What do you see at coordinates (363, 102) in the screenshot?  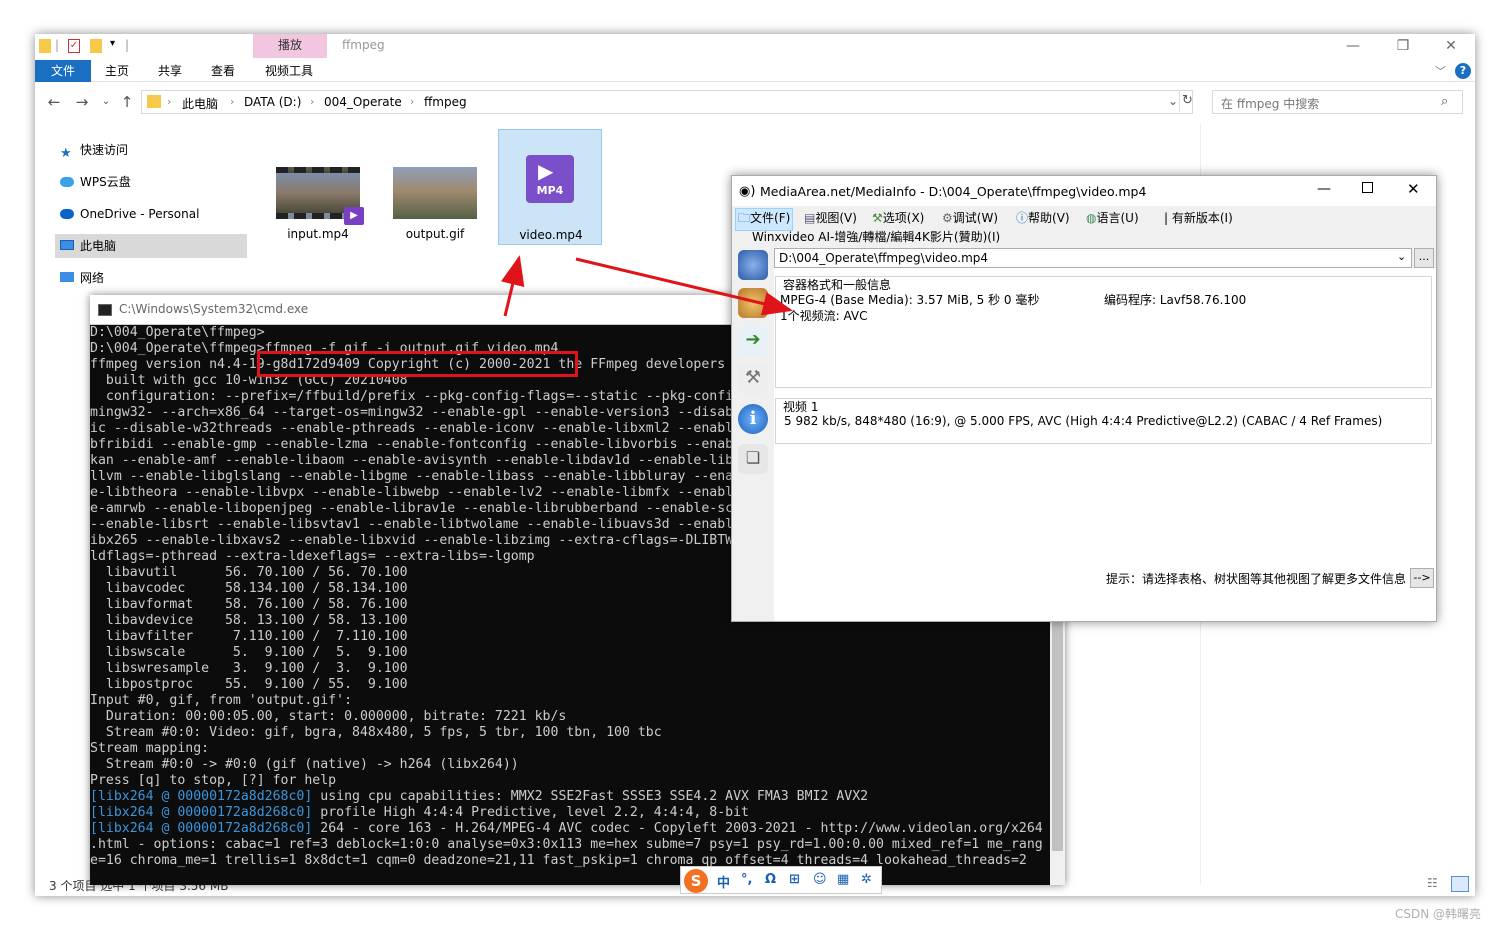 I see `breadcrumb-operate: 004_Operate` at bounding box center [363, 102].